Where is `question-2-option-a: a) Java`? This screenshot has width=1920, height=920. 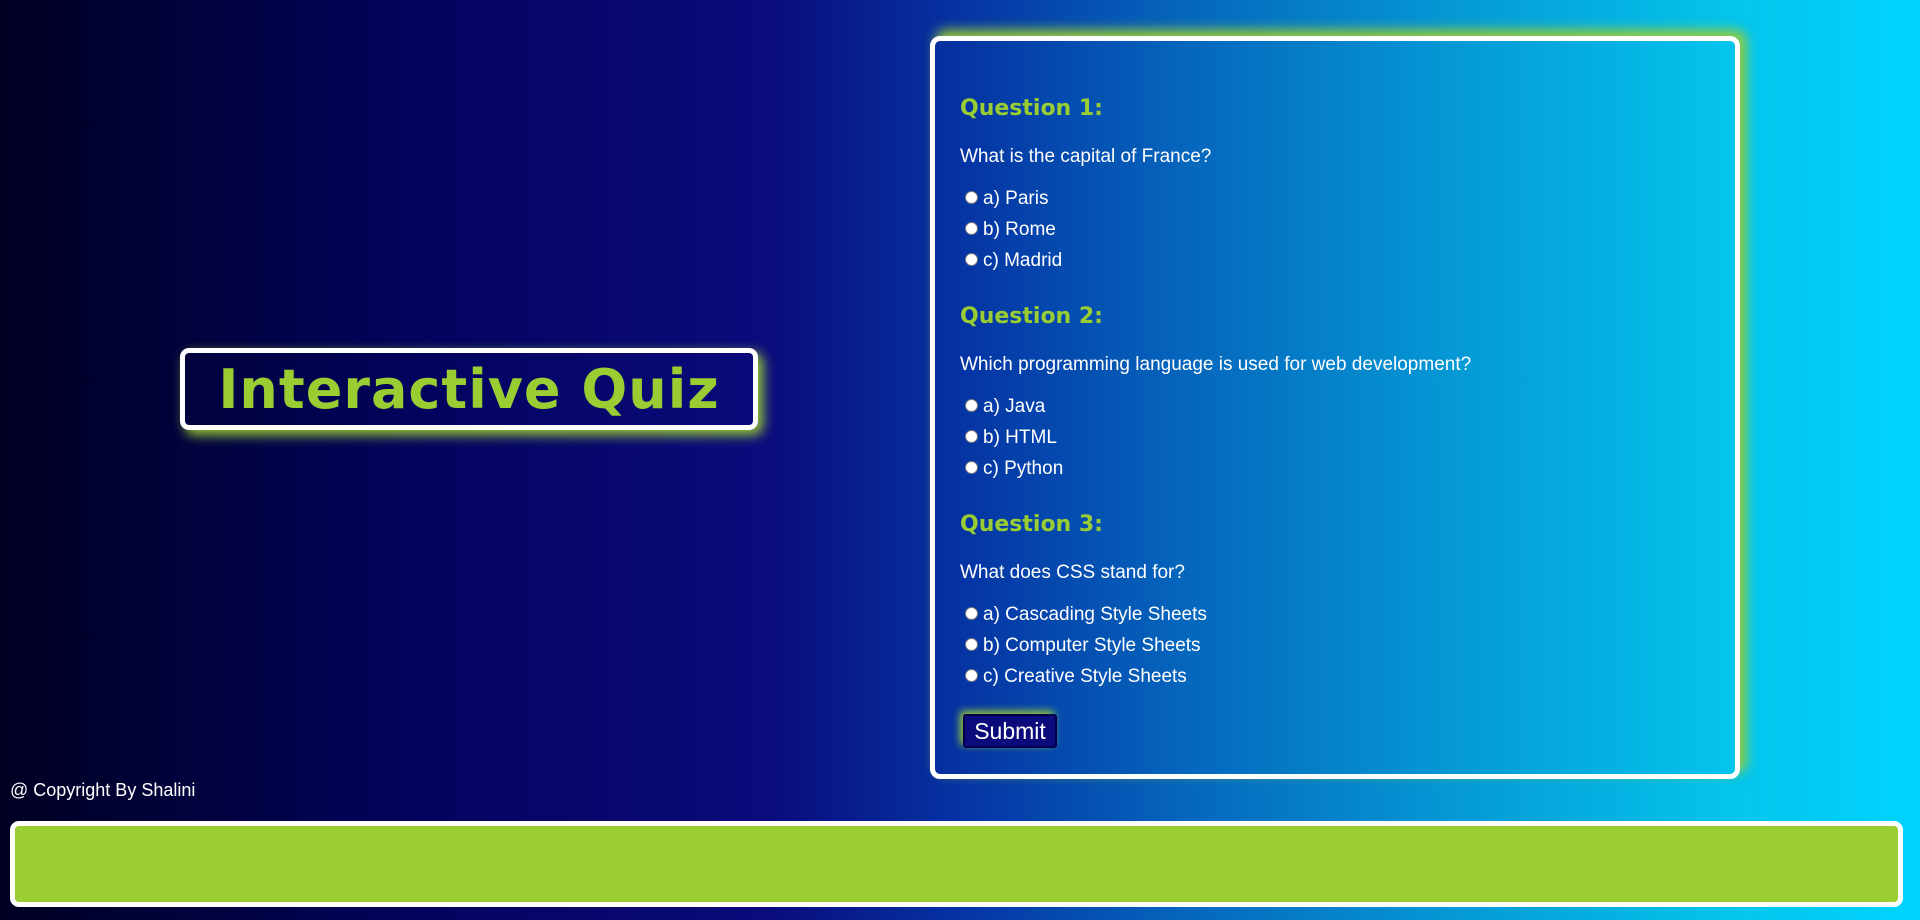 question-2-option-a: a) Java is located at coordinates (1005, 407).